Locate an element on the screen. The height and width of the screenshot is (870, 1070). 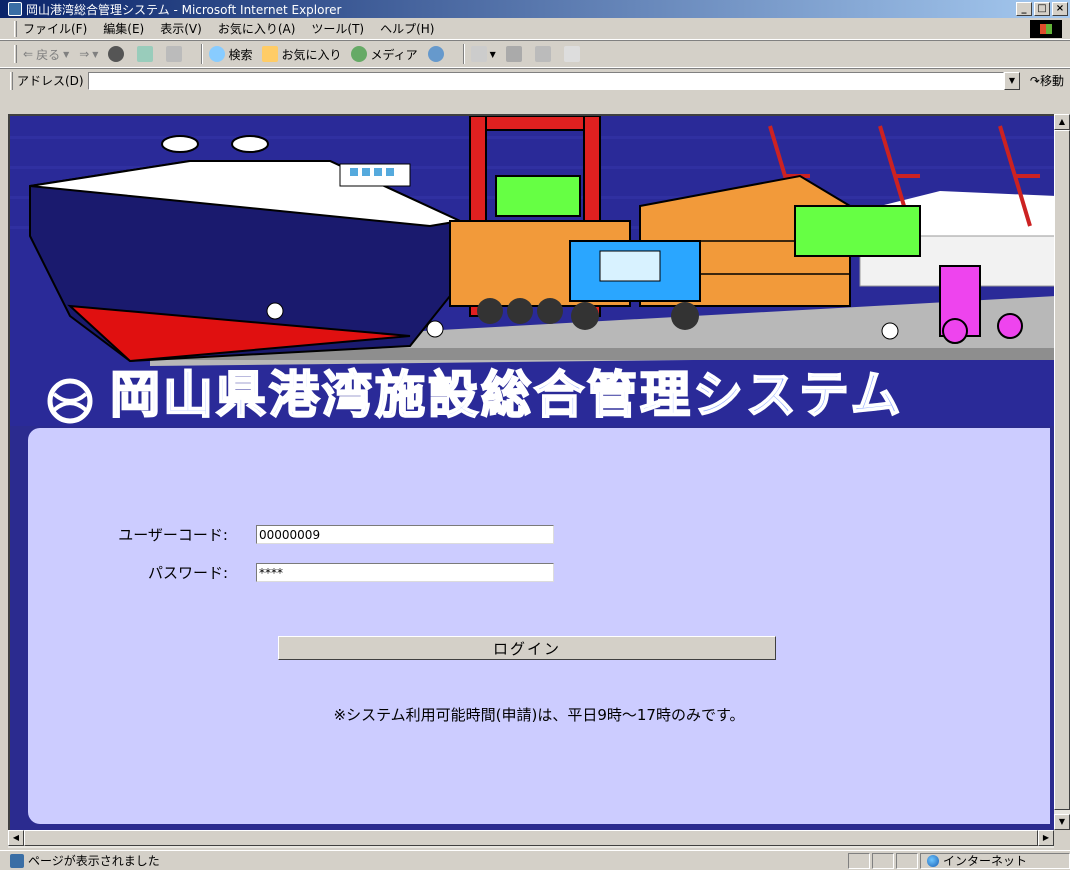
stop-button is located at coordinates (117, 54).